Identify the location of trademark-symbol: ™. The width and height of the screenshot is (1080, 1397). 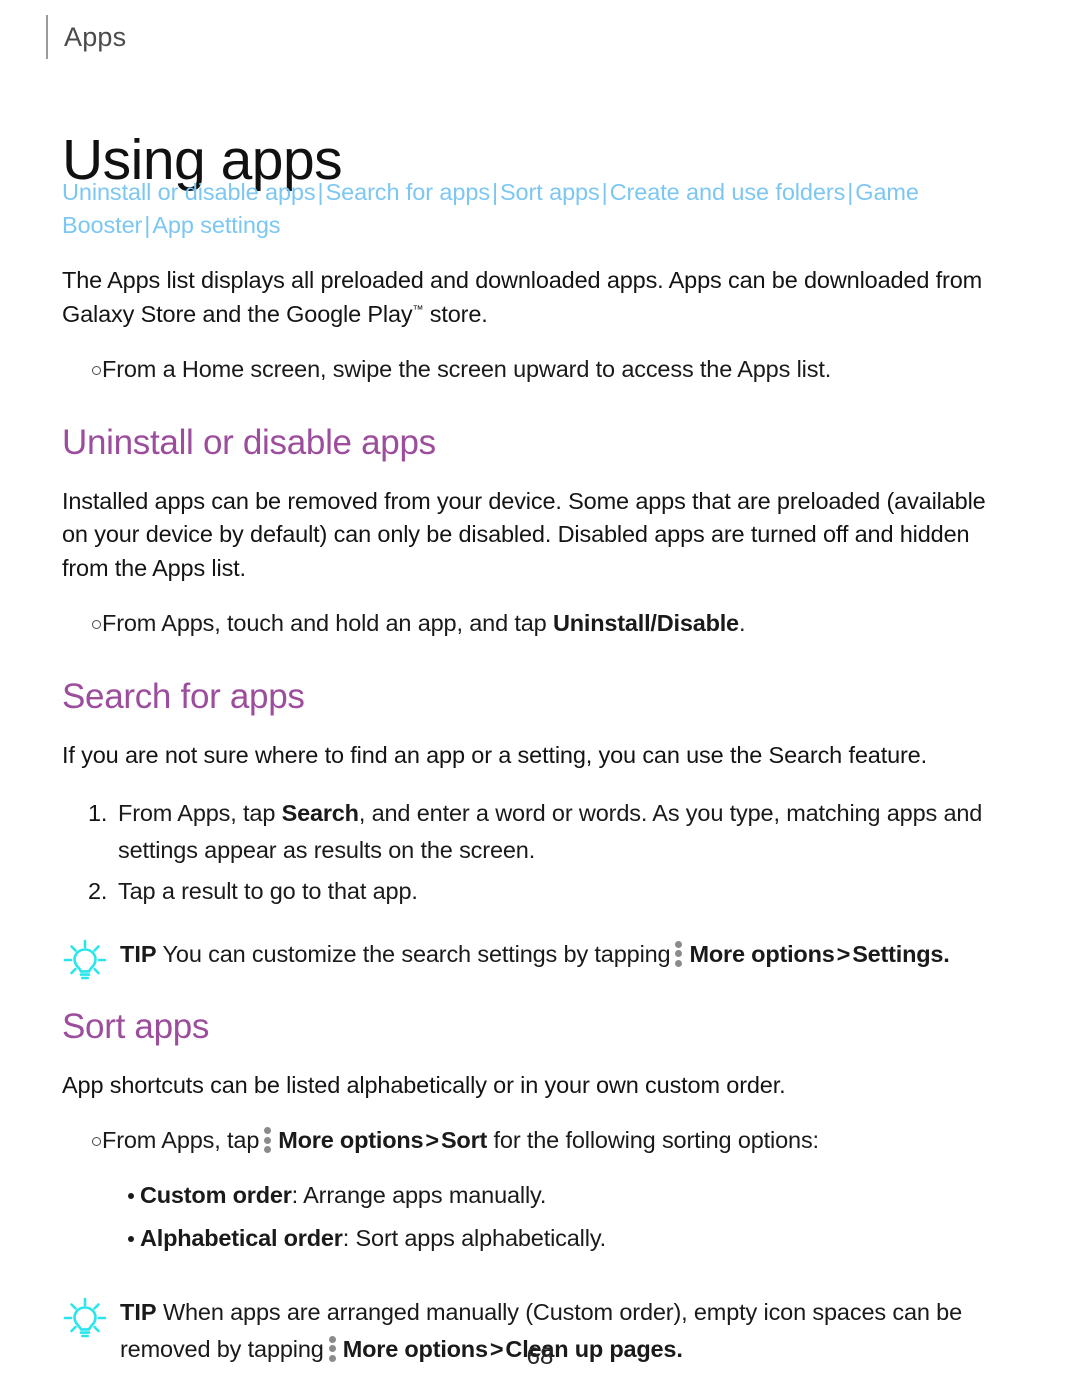
(418, 309).